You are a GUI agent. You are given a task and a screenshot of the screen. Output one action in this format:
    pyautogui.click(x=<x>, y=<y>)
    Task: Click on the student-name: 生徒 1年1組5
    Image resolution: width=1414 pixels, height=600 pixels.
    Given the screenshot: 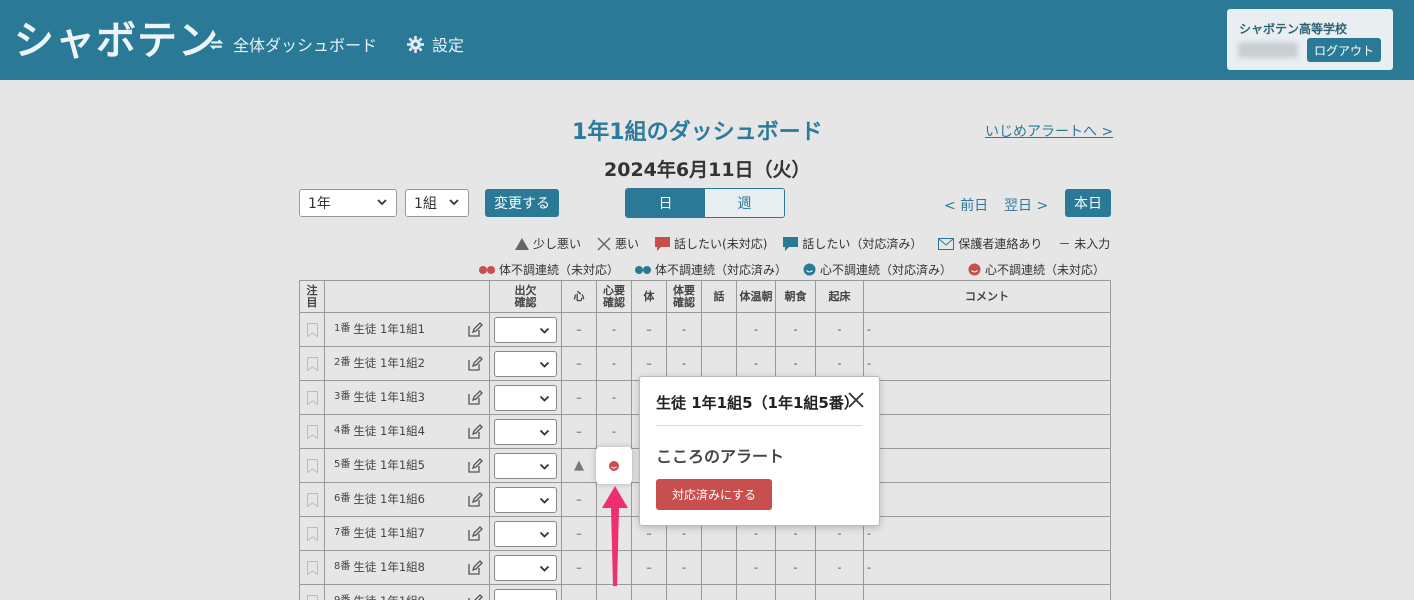 What is the action you would take?
    pyautogui.click(x=389, y=465)
    